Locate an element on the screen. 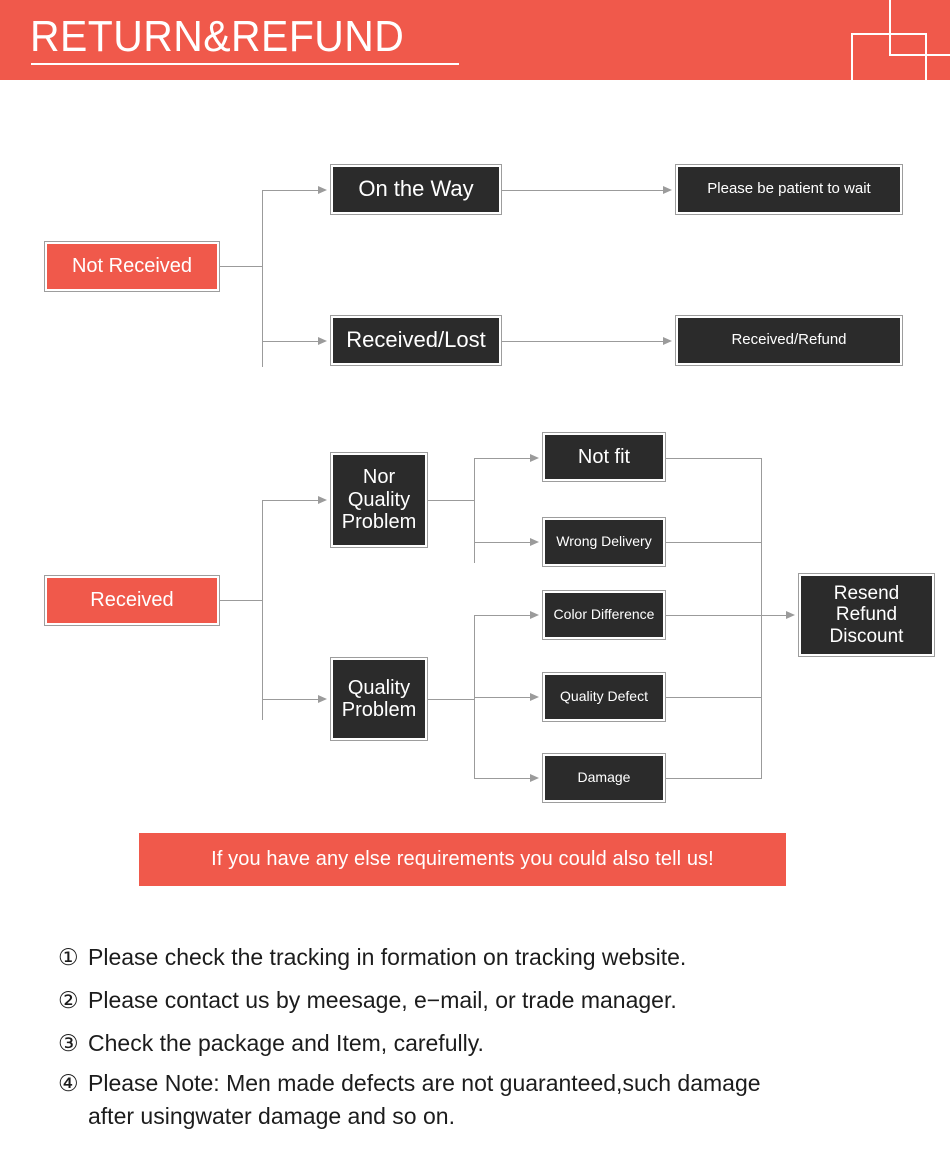 The width and height of the screenshot is (950, 1173). node-quality-defect: Quality Defect is located at coordinates (604, 697).